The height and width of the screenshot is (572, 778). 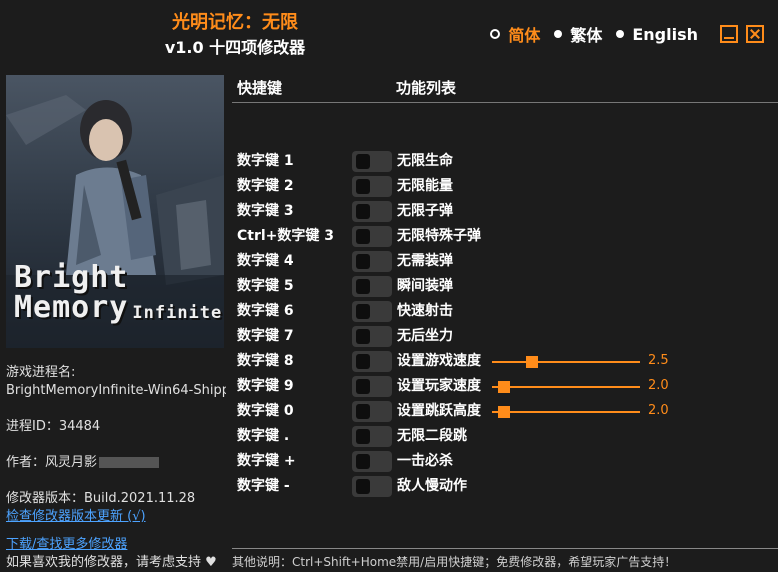 What do you see at coordinates (665, 34) in the screenshot?
I see `lang-label: English` at bounding box center [665, 34].